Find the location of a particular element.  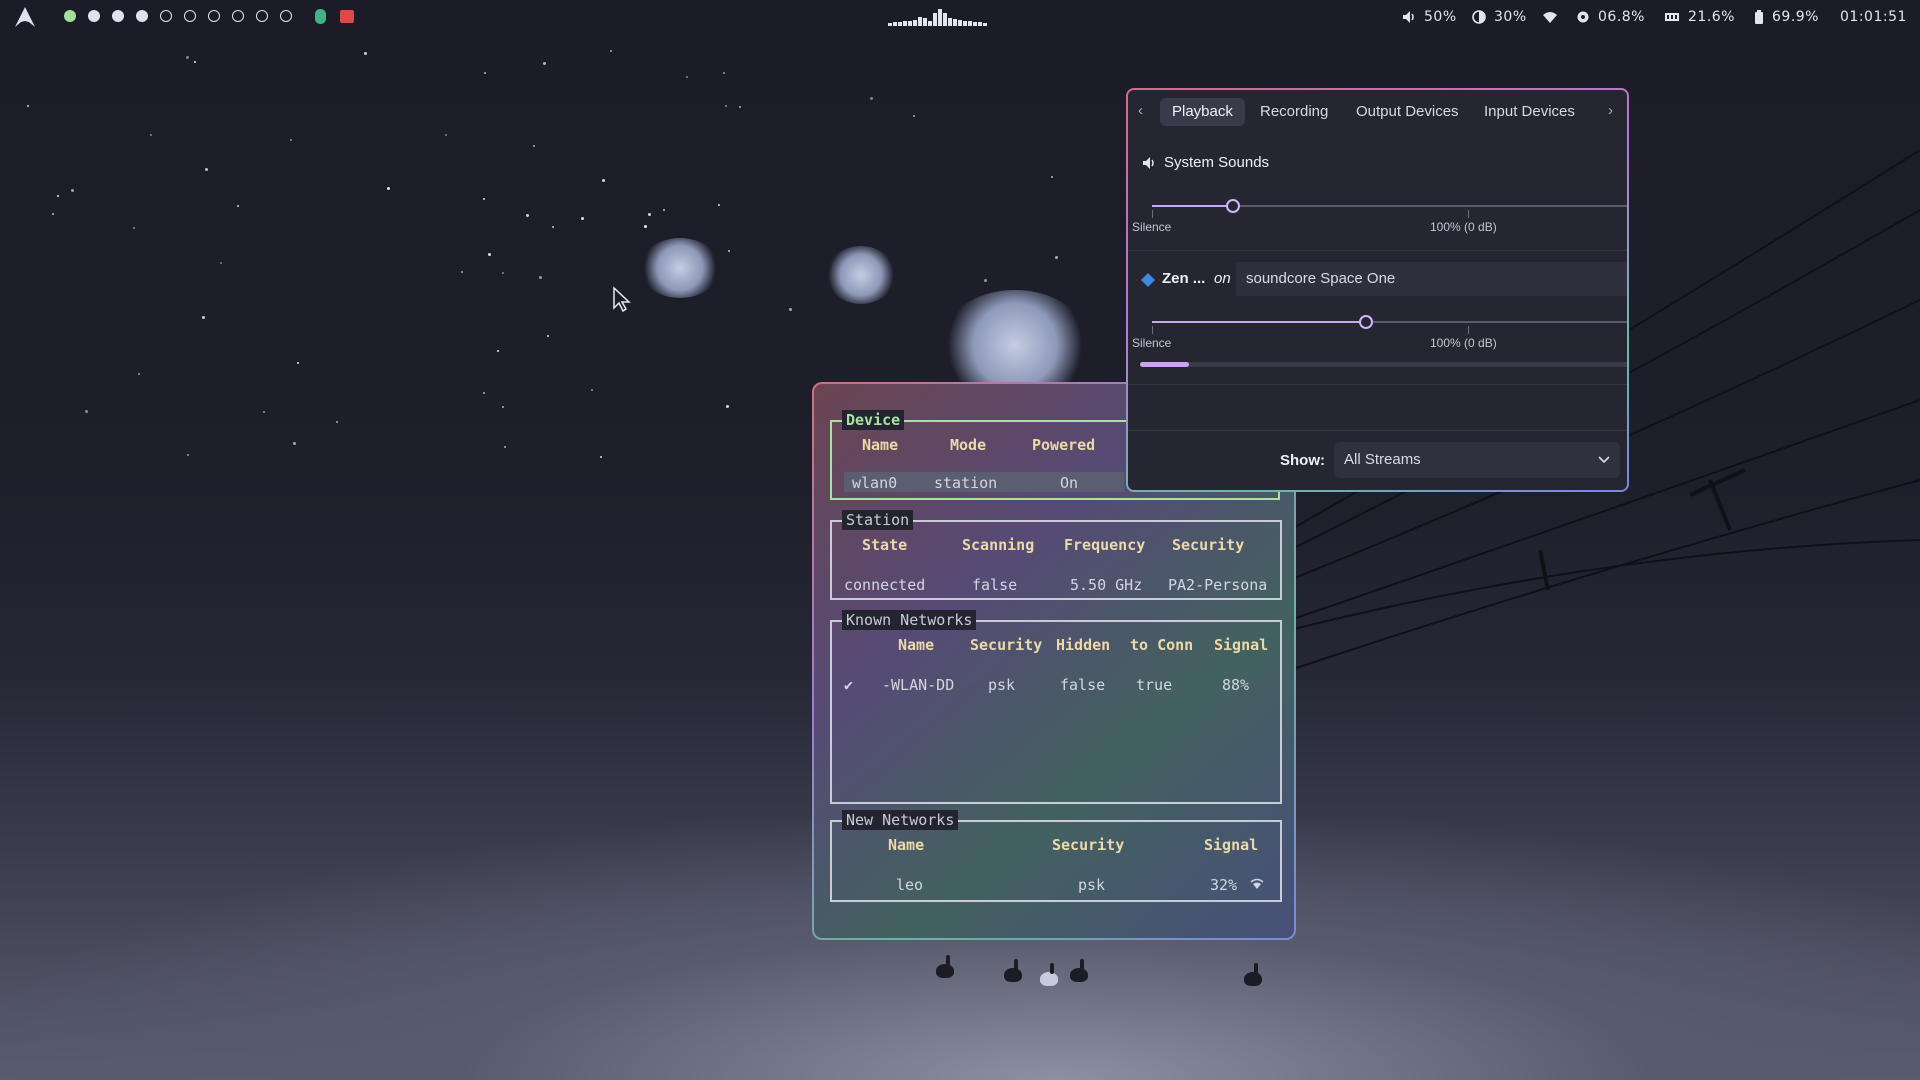

known-network-name: -WLAN-DD is located at coordinates (918, 685).